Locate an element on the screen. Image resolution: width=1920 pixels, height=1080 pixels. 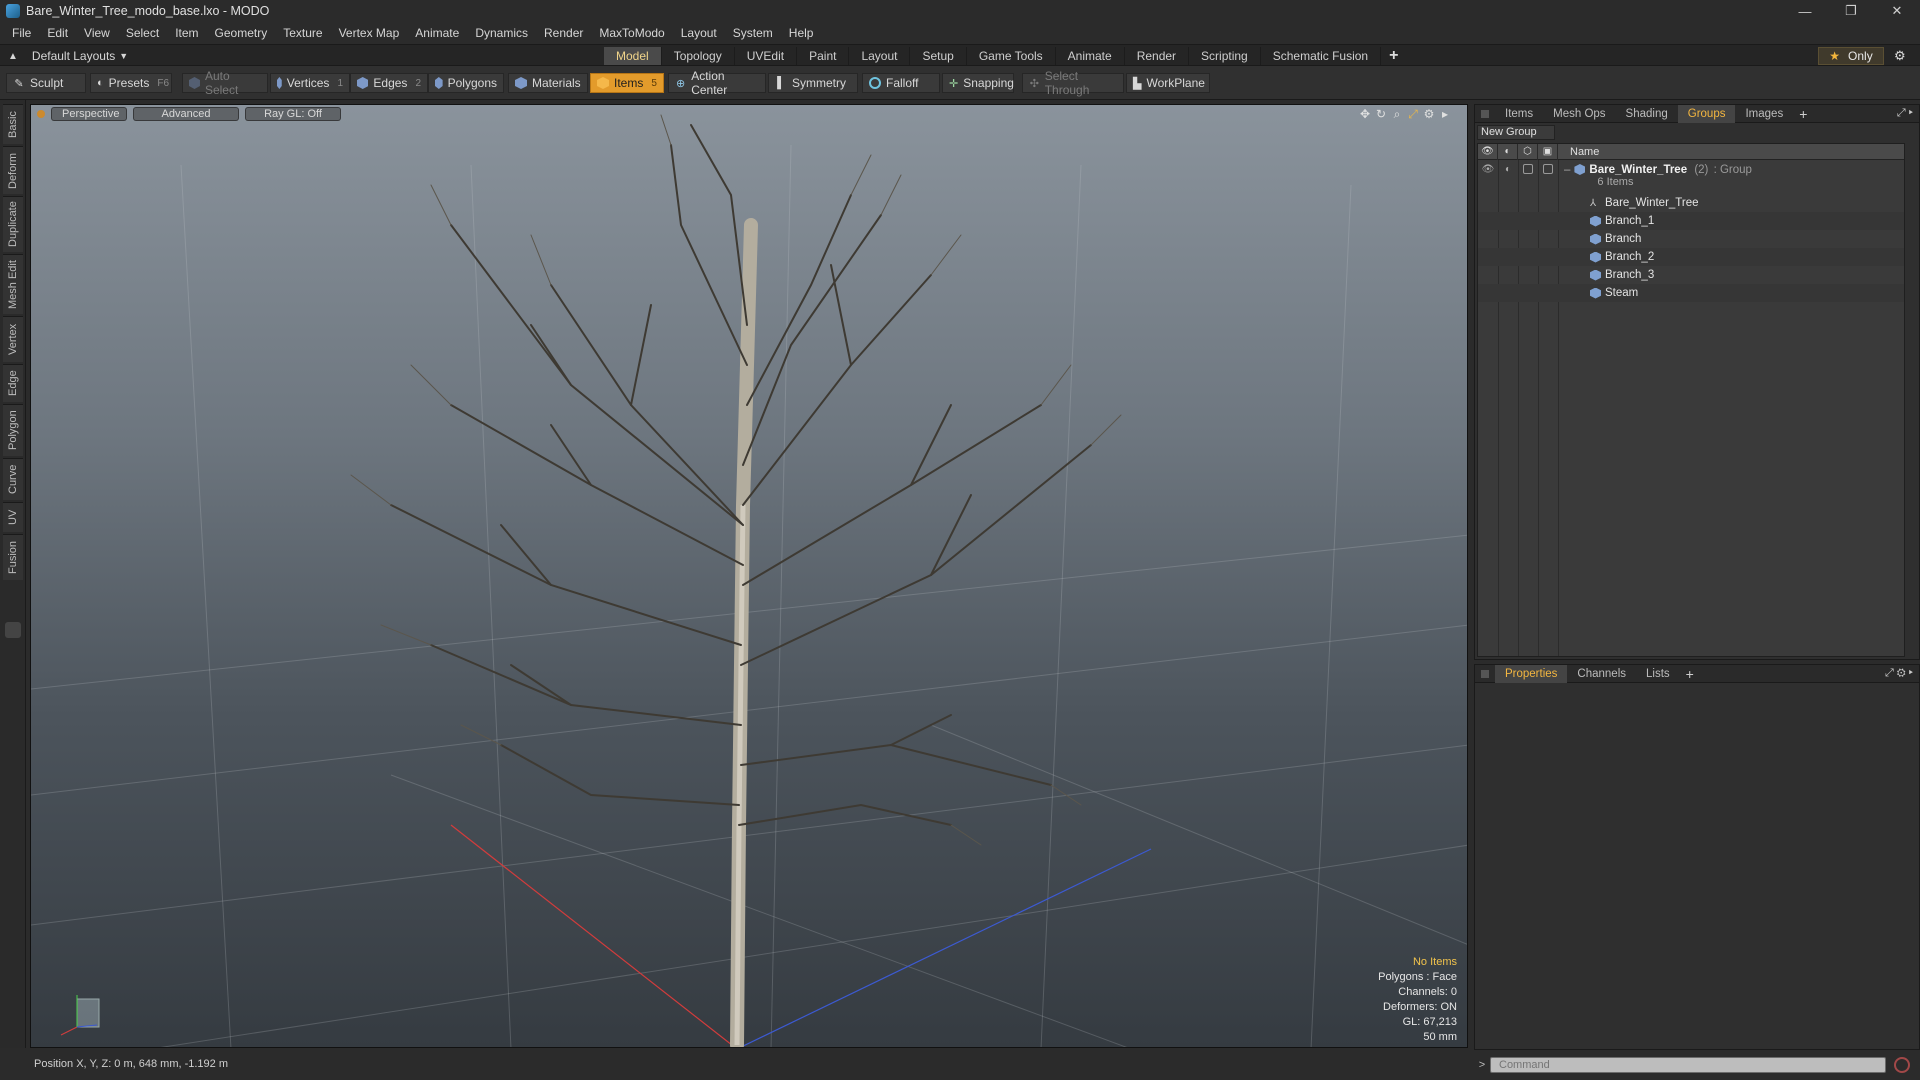
maximize-icon: ⤢ is located at coordinates (1413, 114).